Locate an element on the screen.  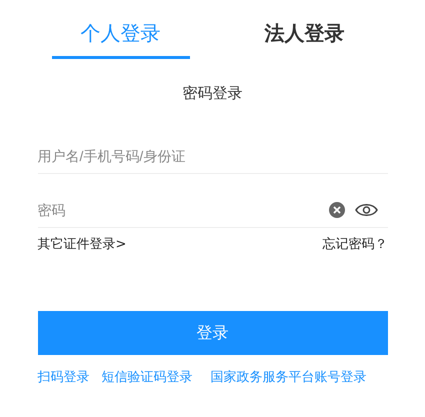
eye-icon is located at coordinates (366, 210).